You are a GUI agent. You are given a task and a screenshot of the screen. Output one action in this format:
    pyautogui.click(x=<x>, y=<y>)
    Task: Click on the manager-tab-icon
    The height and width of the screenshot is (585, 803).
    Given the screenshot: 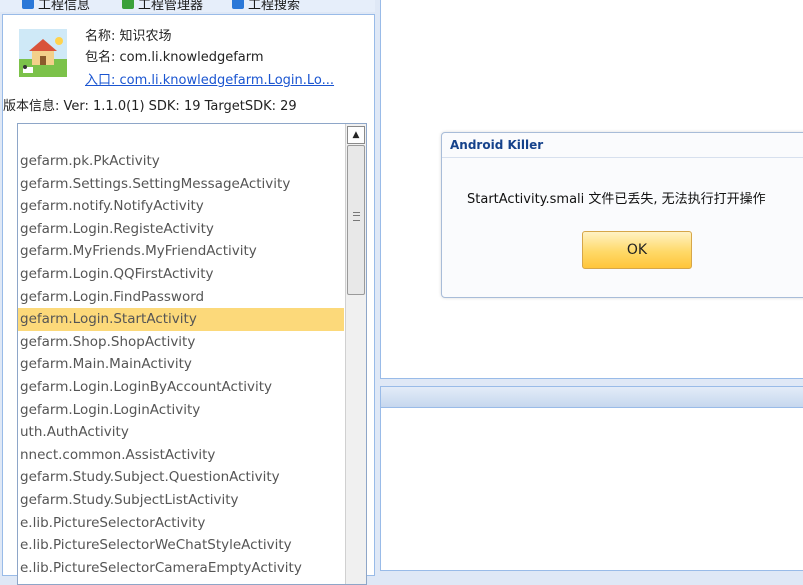 What is the action you would take?
    pyautogui.click(x=128, y=4)
    